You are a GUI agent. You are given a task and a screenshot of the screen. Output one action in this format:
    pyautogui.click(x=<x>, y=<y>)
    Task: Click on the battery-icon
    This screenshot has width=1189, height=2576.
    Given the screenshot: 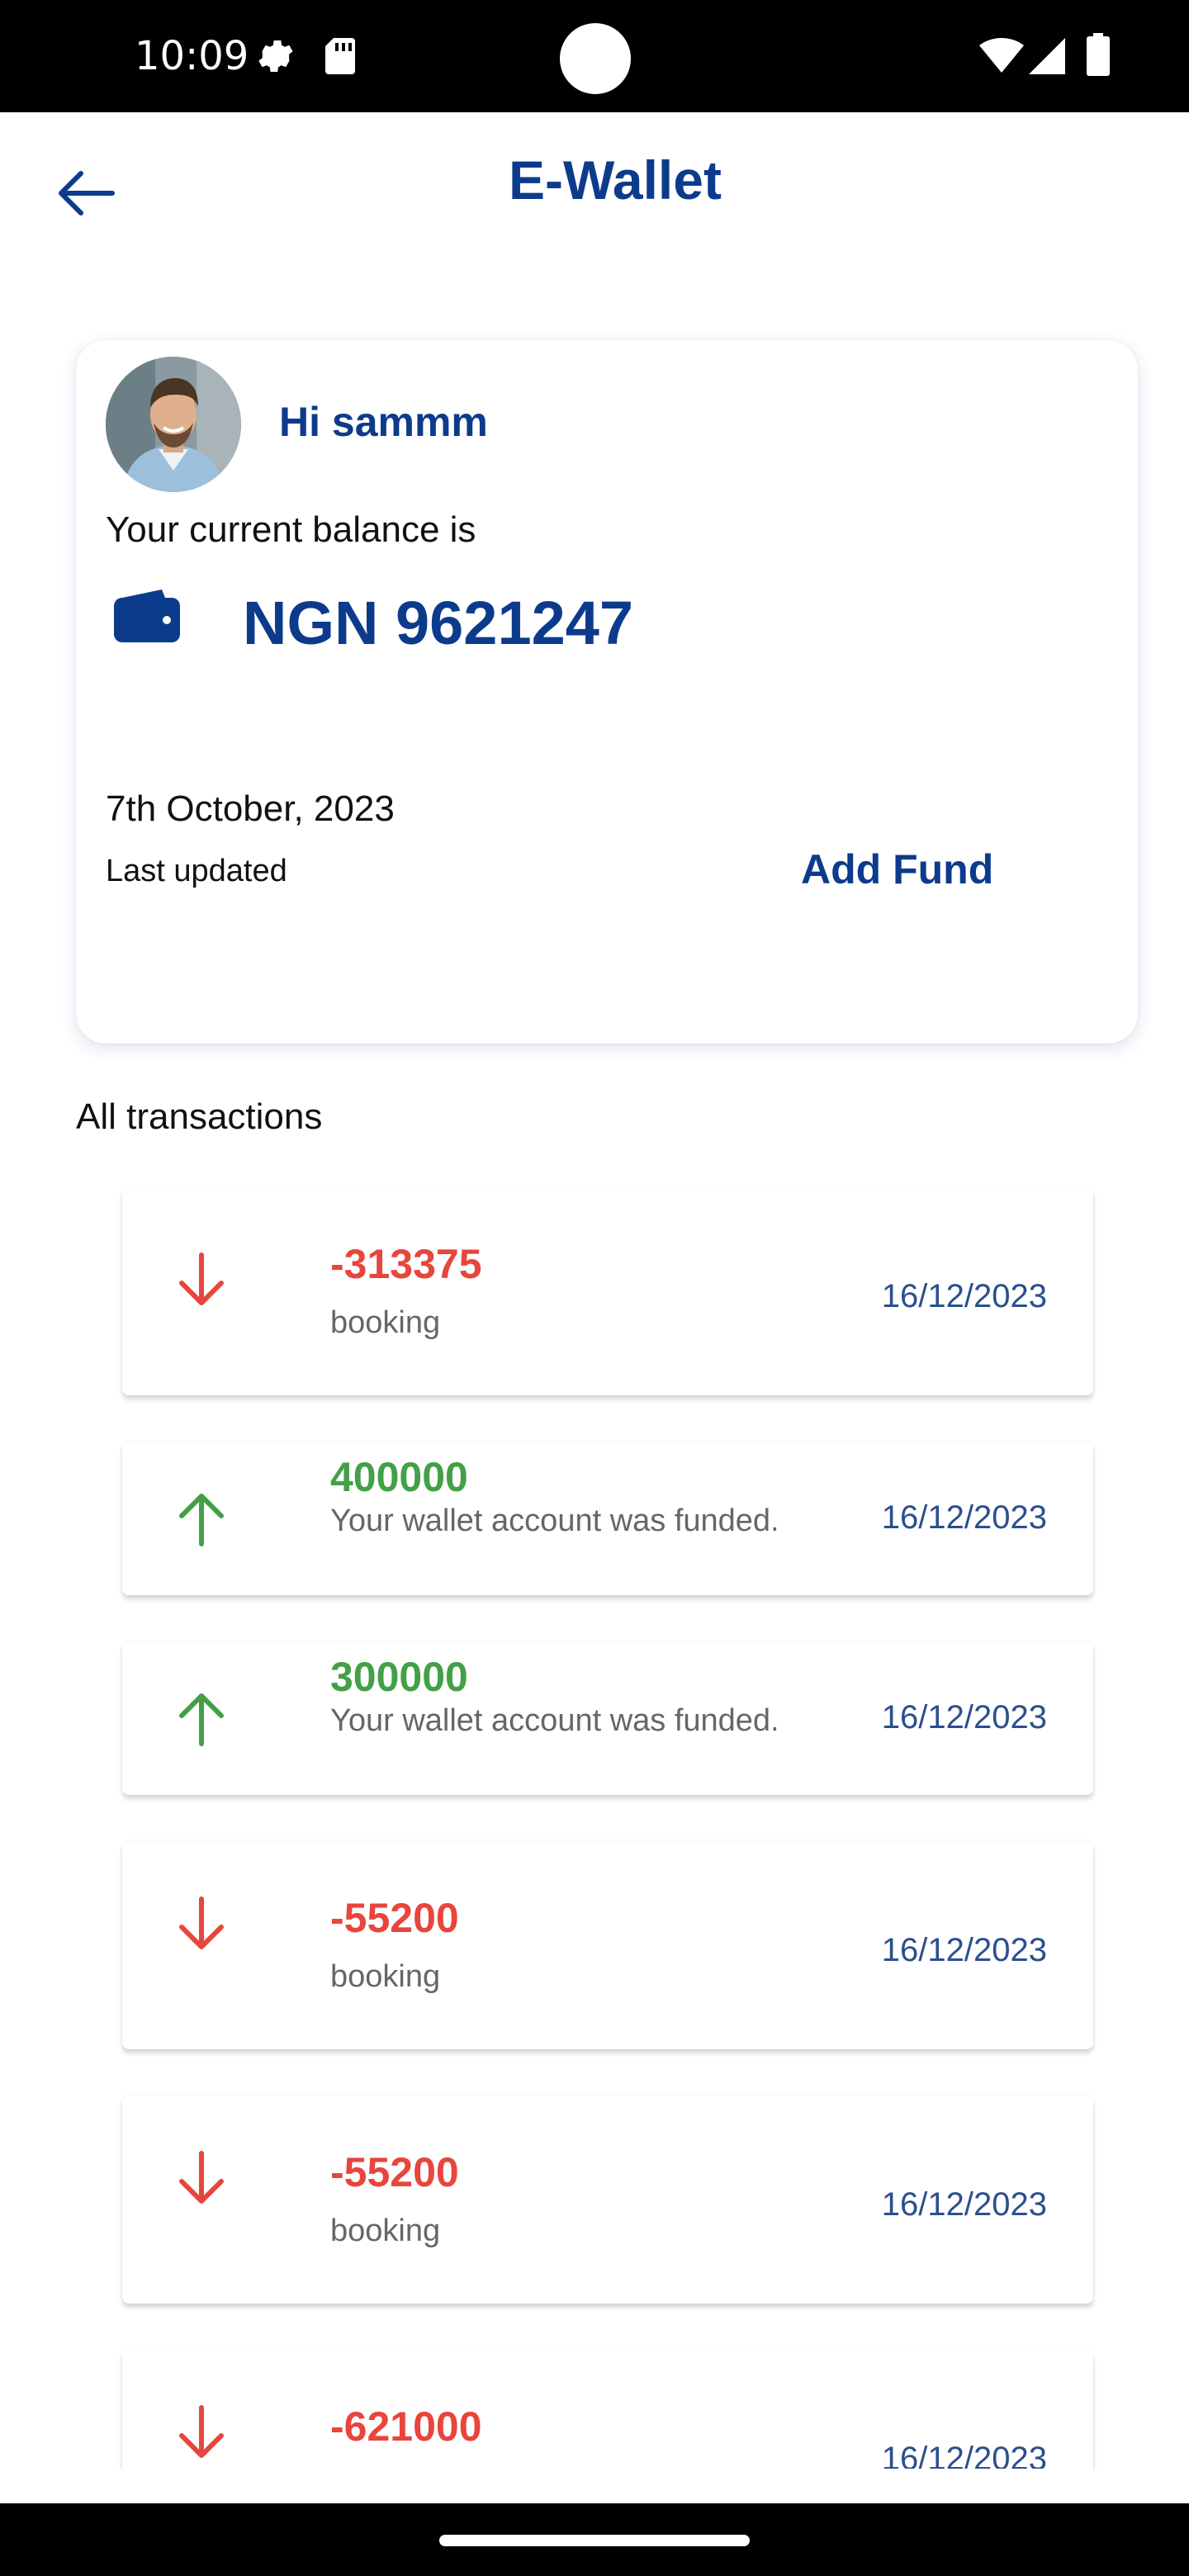 What is the action you would take?
    pyautogui.click(x=1098, y=56)
    